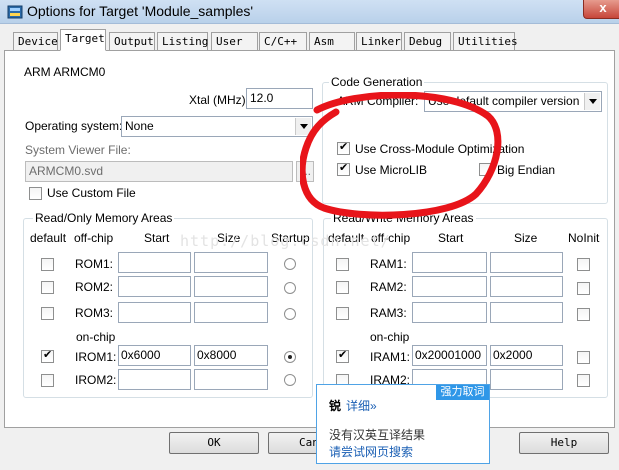 The width and height of the screenshot is (619, 470). Describe the element at coordinates (47, 287) in the screenshot. I see `rom2-default-checkbox` at that location.